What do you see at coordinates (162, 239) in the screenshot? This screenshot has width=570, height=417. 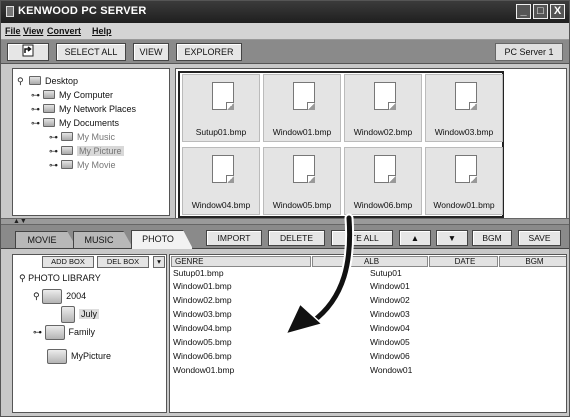 I see `tab-photo: PHOTO` at bounding box center [162, 239].